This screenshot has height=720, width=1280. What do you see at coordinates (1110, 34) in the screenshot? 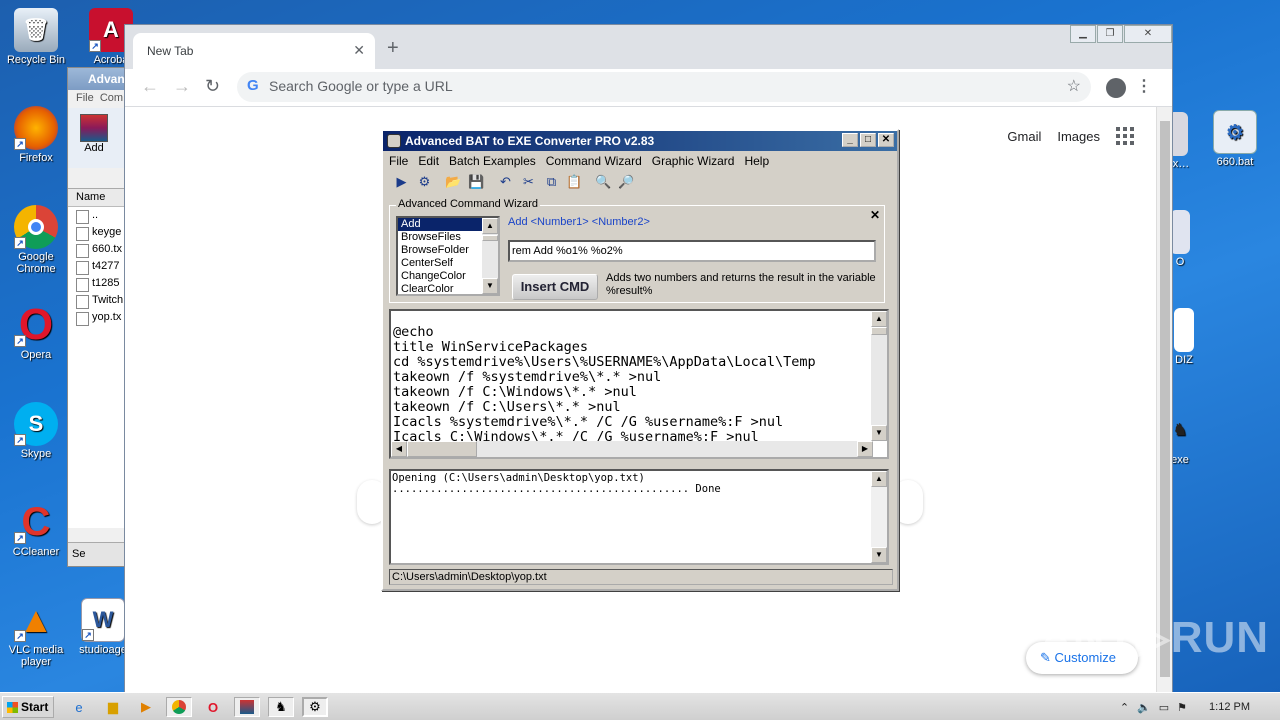
I see `restore-icon: ❐` at bounding box center [1110, 34].